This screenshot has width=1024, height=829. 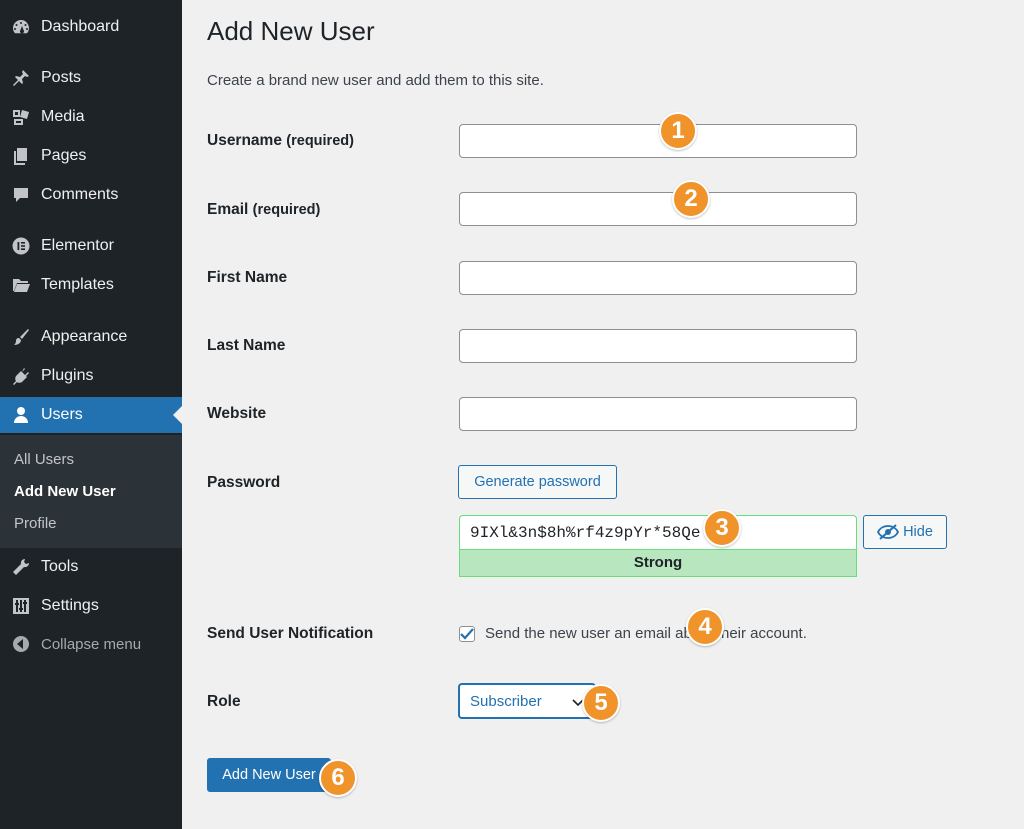 I want to click on hide-password-button: Hide, so click(x=905, y=532).